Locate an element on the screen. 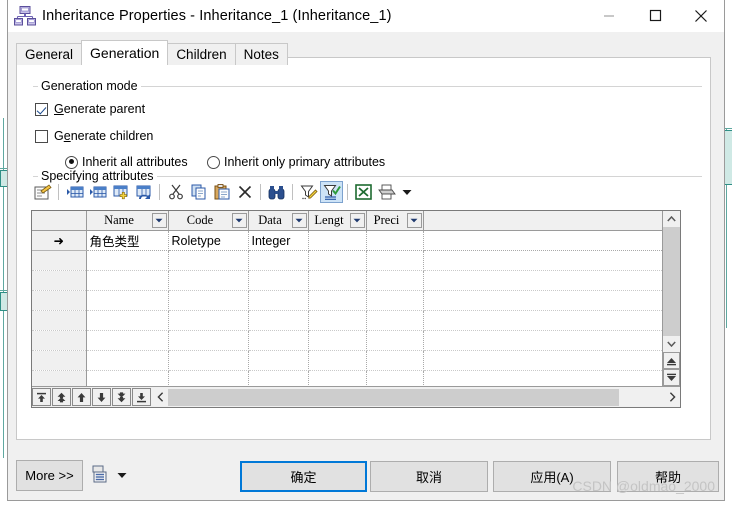 This screenshot has height=508, width=732. tab-children: Children is located at coordinates (201, 54).